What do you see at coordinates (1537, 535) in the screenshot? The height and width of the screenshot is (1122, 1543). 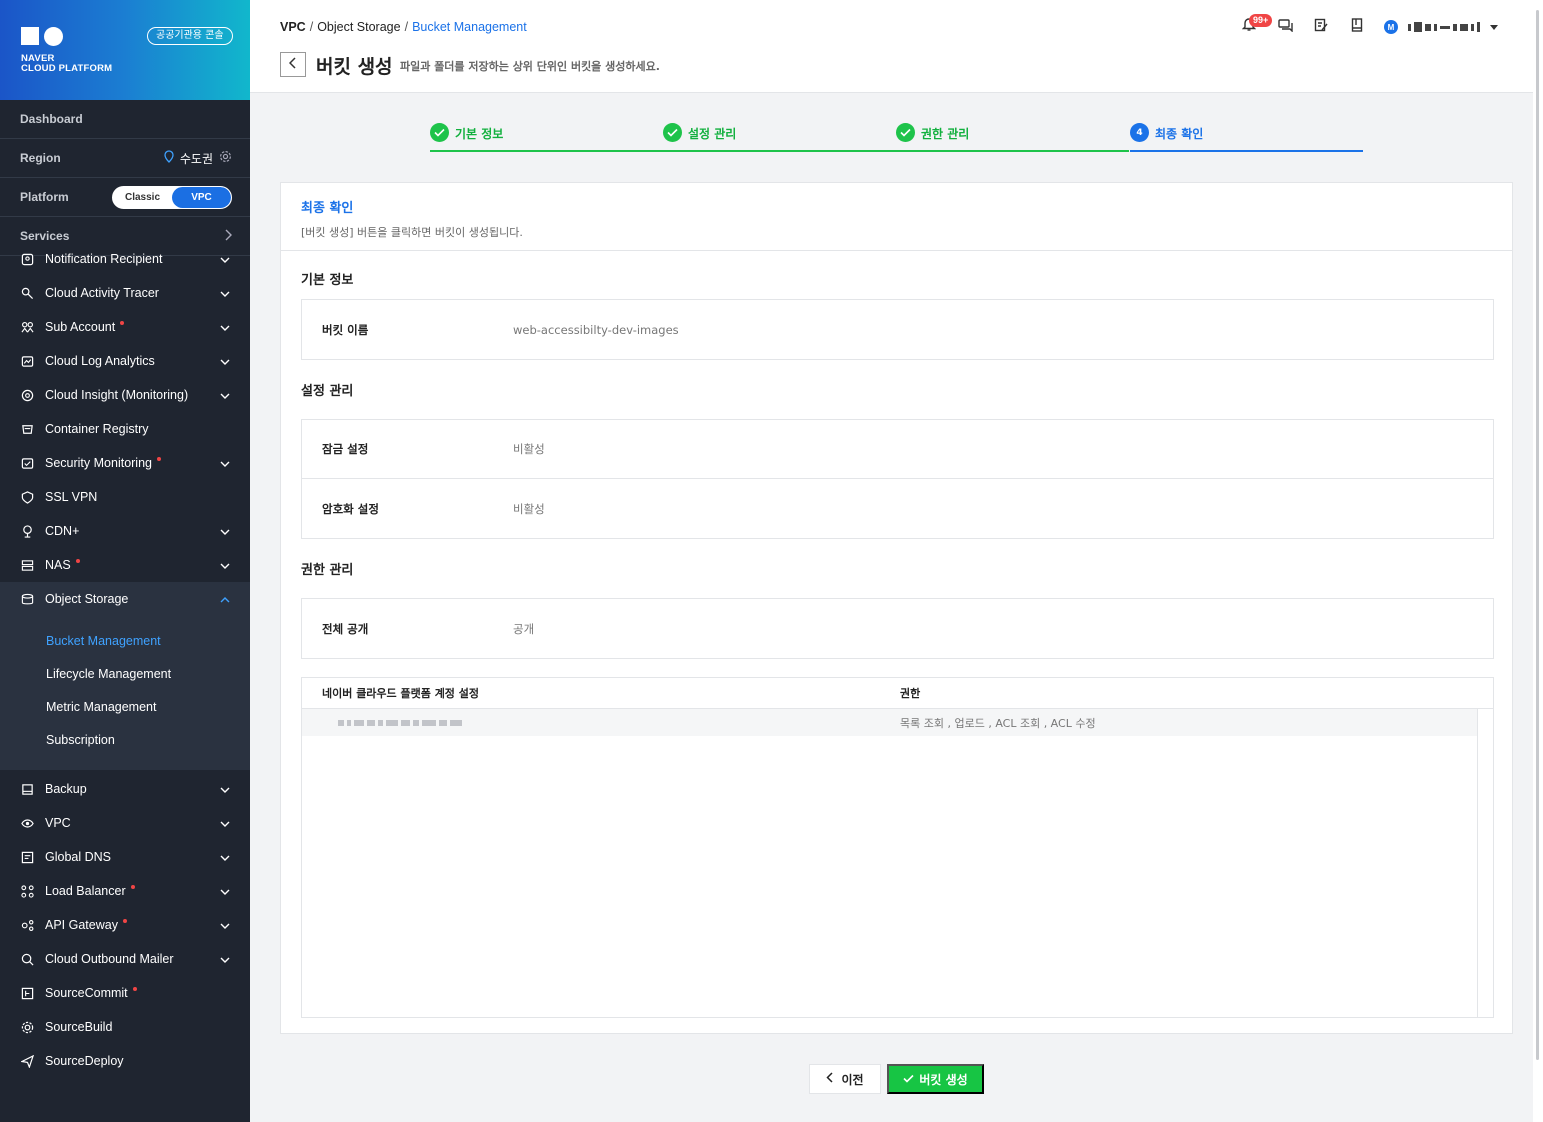 I see `page-scrollbar-thumb` at bounding box center [1537, 535].